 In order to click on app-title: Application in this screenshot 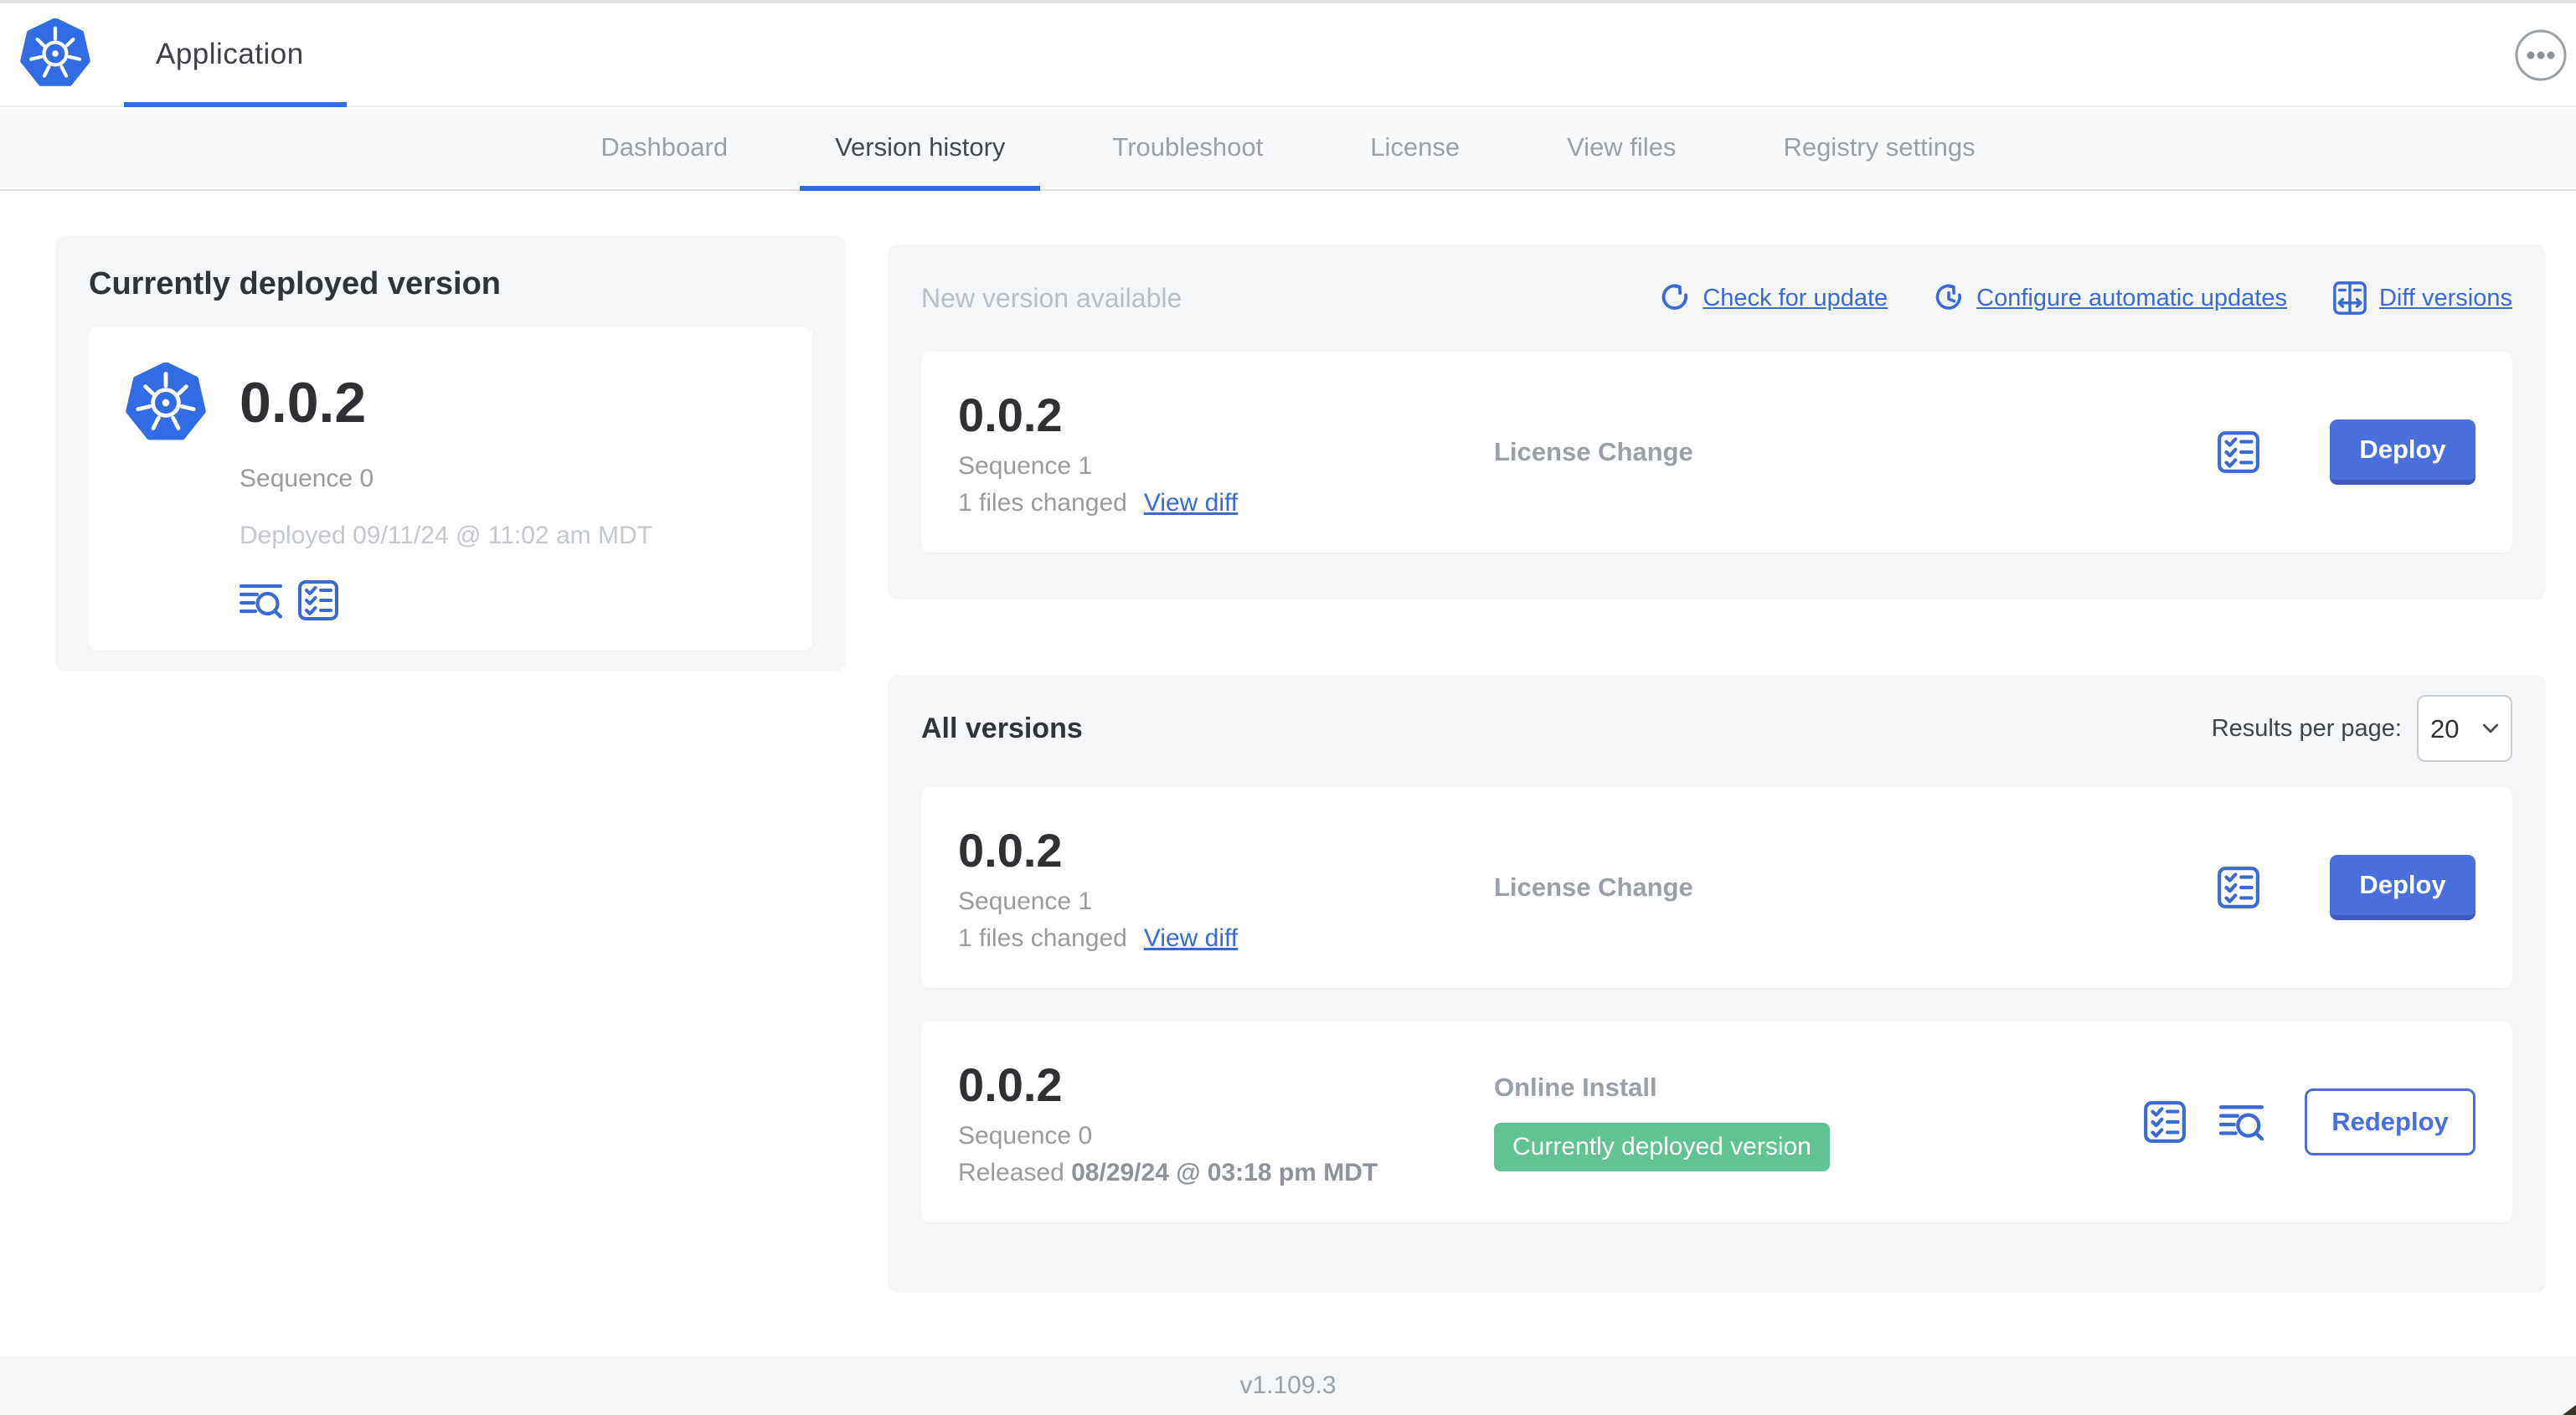, I will do `click(230, 54)`.